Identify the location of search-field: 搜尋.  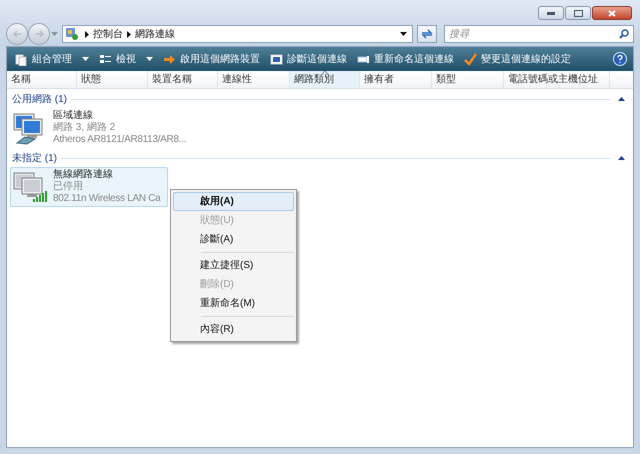
(539, 34).